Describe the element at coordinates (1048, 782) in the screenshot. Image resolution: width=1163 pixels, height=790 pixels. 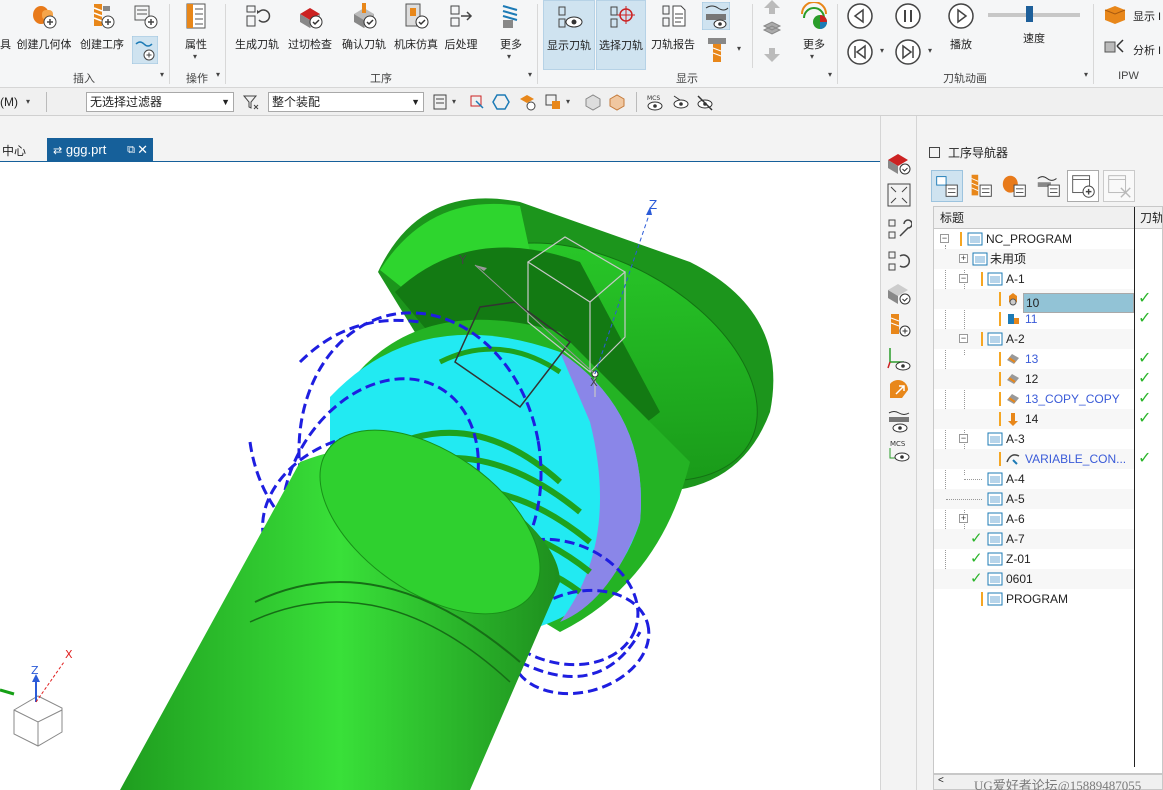
I see `horizontal-scrollbar: < UG爱好者论坛@15889487055` at that location.